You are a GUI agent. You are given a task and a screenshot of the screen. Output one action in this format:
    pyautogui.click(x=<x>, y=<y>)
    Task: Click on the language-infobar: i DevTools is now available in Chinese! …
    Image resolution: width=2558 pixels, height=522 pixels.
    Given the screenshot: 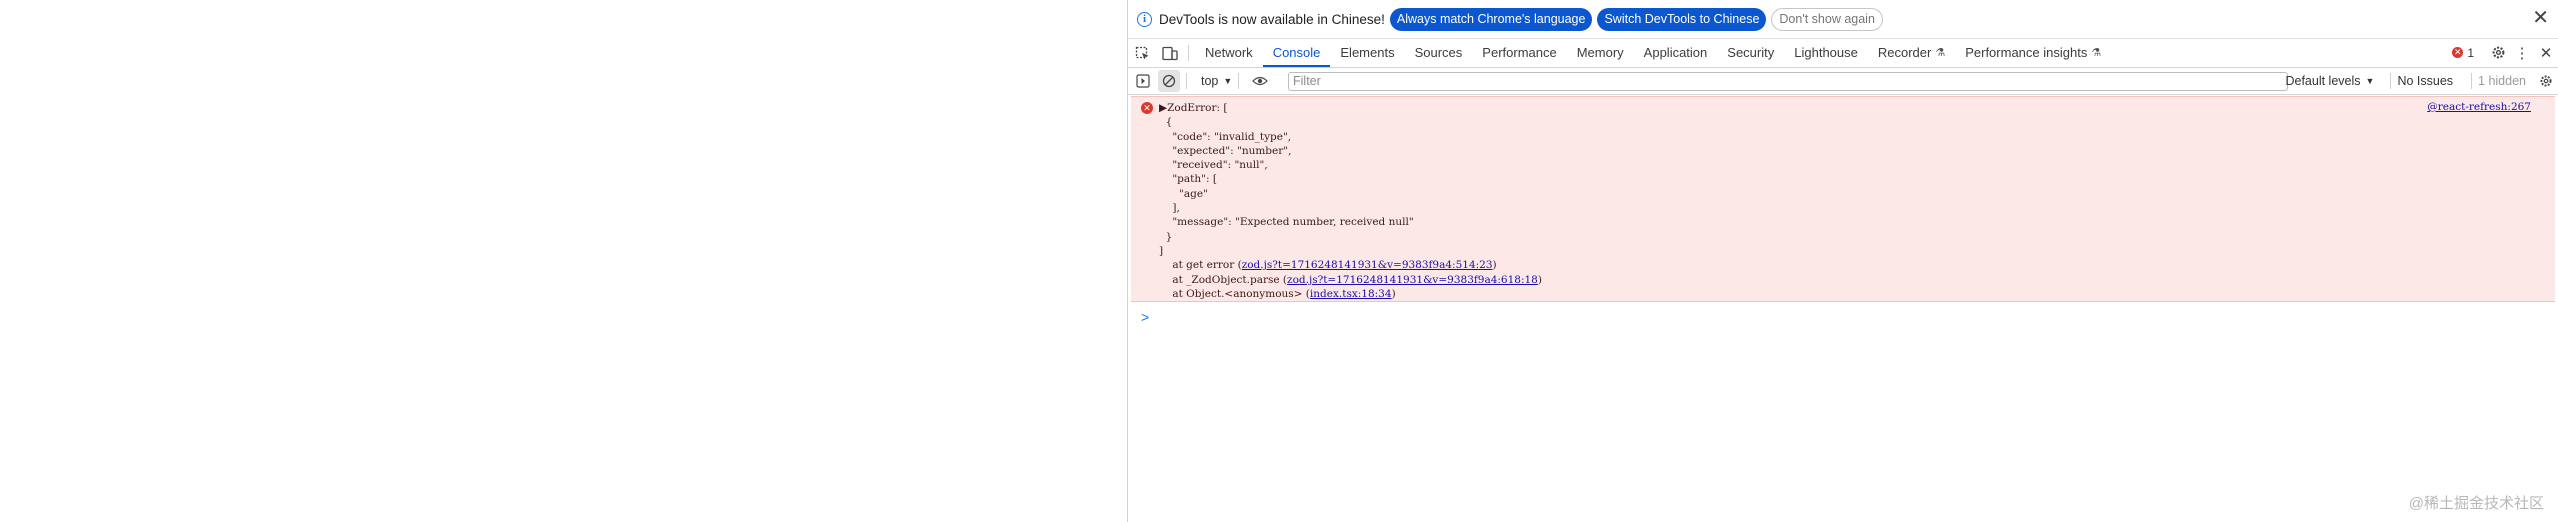 What is the action you would take?
    pyautogui.click(x=1843, y=19)
    